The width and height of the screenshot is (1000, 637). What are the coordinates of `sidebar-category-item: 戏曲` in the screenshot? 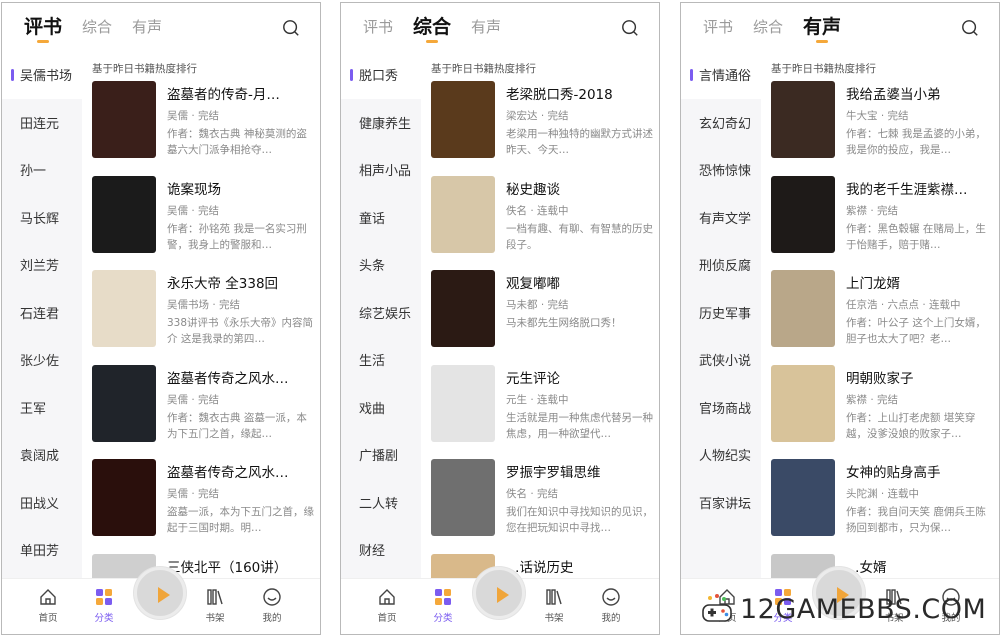 It's located at (381, 408).